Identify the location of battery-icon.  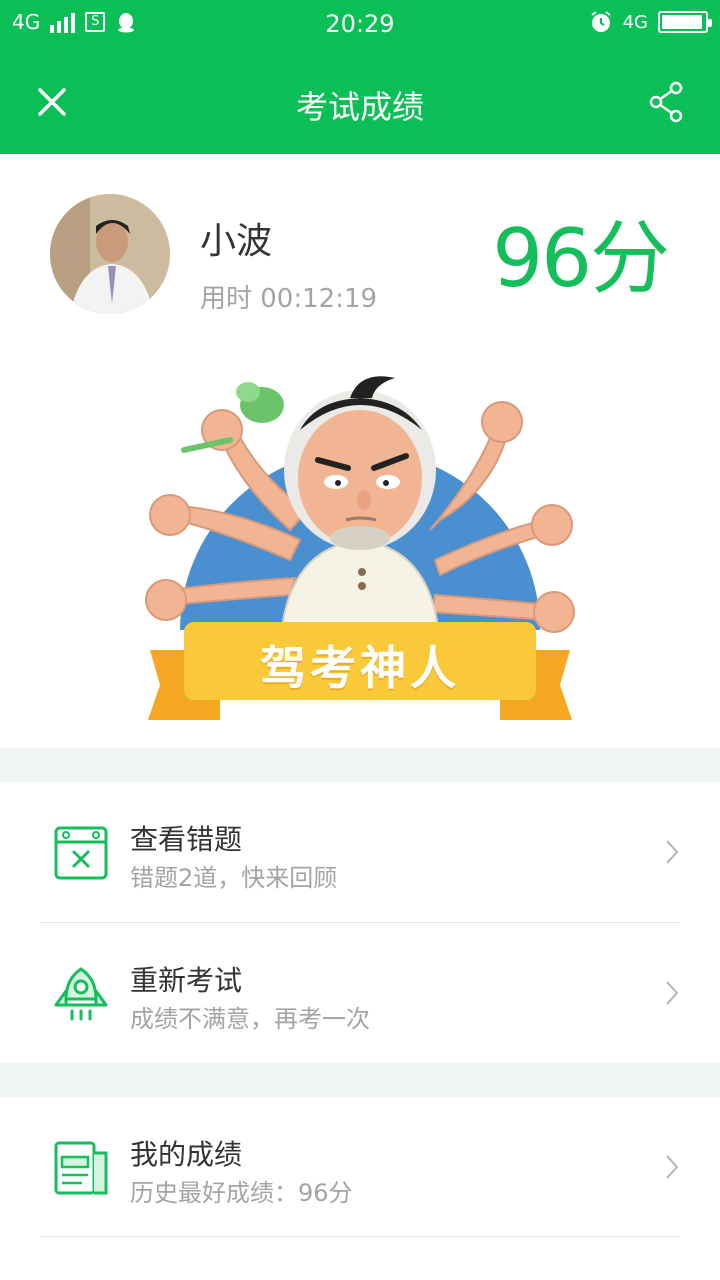
(685, 22).